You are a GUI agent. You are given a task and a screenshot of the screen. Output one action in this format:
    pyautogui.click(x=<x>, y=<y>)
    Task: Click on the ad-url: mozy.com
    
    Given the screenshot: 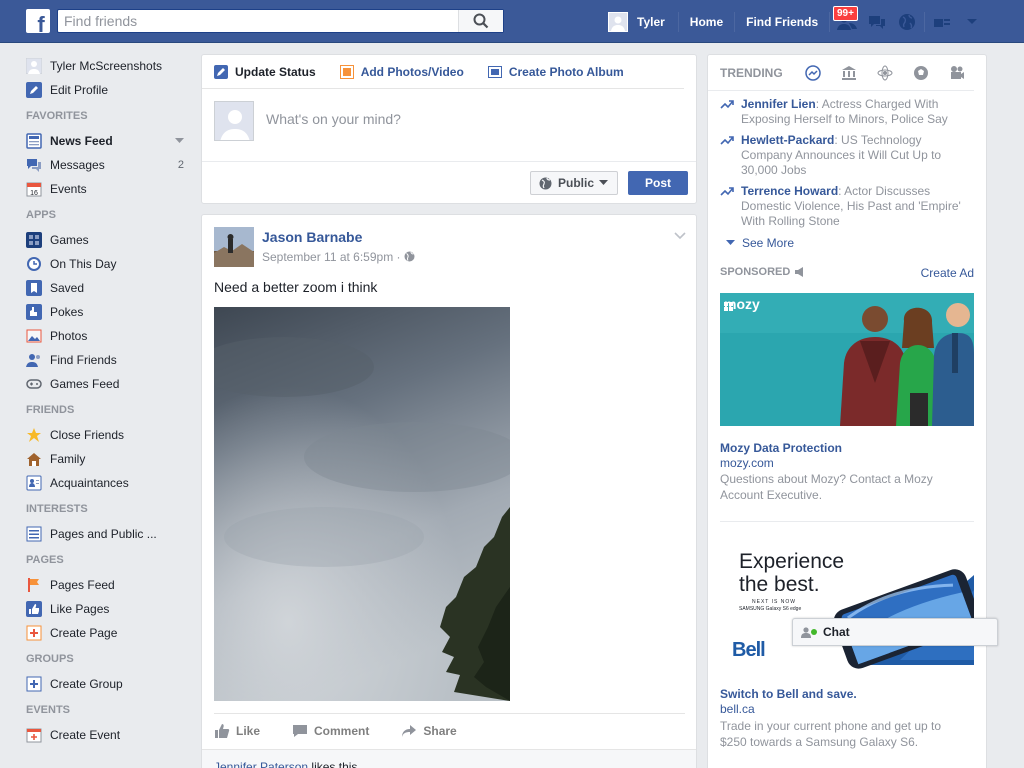 What is the action you would take?
    pyautogui.click(x=747, y=463)
    